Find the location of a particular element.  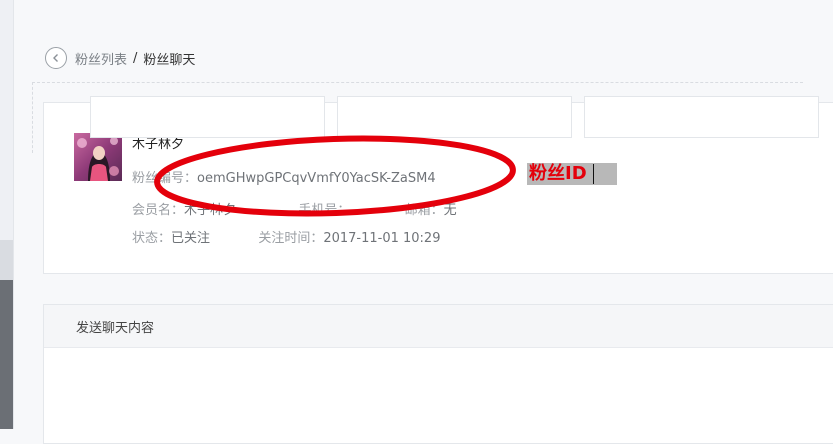

left-sidebar-strip is located at coordinates (7, 214).